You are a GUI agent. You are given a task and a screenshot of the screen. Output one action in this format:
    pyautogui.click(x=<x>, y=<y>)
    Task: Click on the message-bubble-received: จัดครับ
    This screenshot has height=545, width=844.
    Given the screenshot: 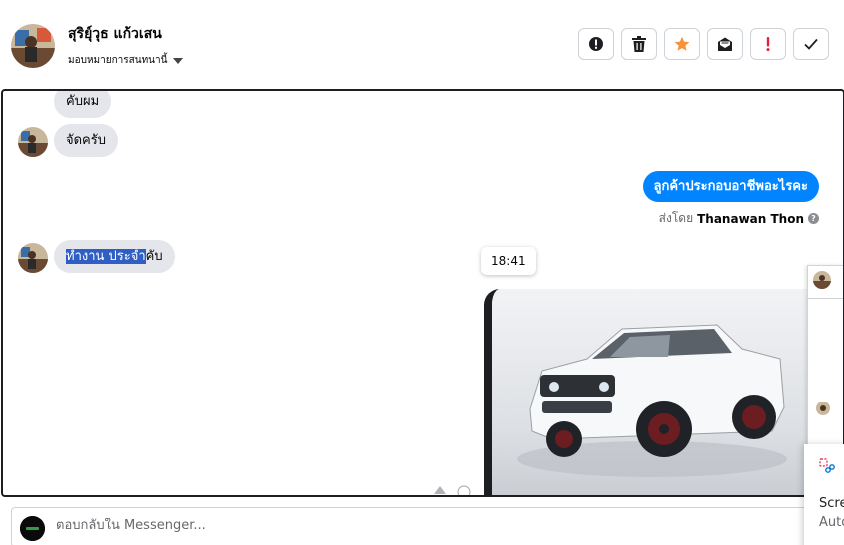 What is the action you would take?
    pyautogui.click(x=86, y=140)
    